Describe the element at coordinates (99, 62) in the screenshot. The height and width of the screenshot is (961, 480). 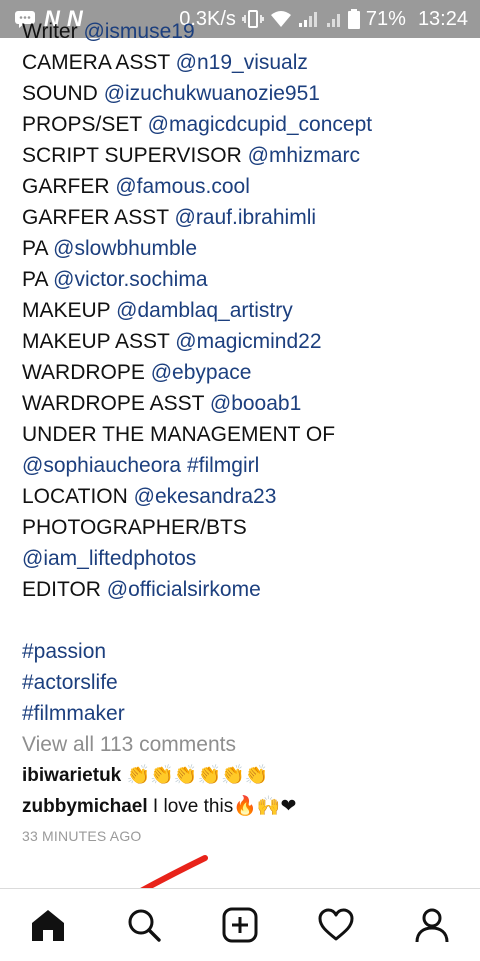
I see `caption-text: CAMERA ASST` at that location.